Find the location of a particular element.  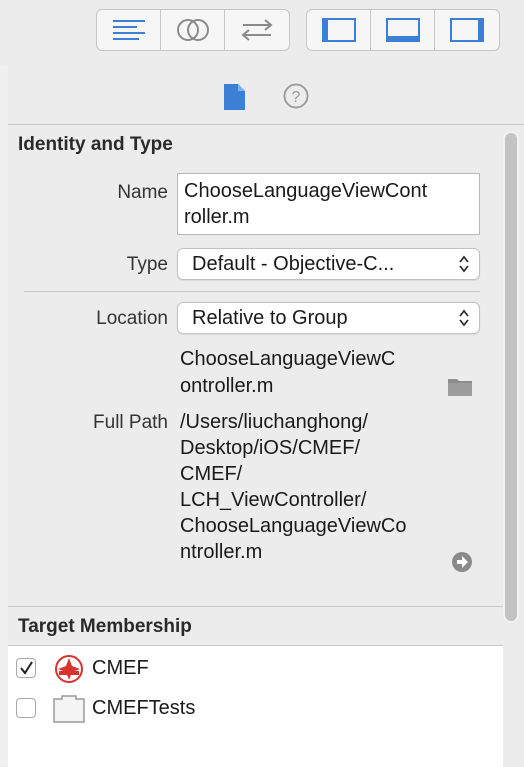

relative-path-line1: ChooseLanguageViewC is located at coordinates (288, 359).